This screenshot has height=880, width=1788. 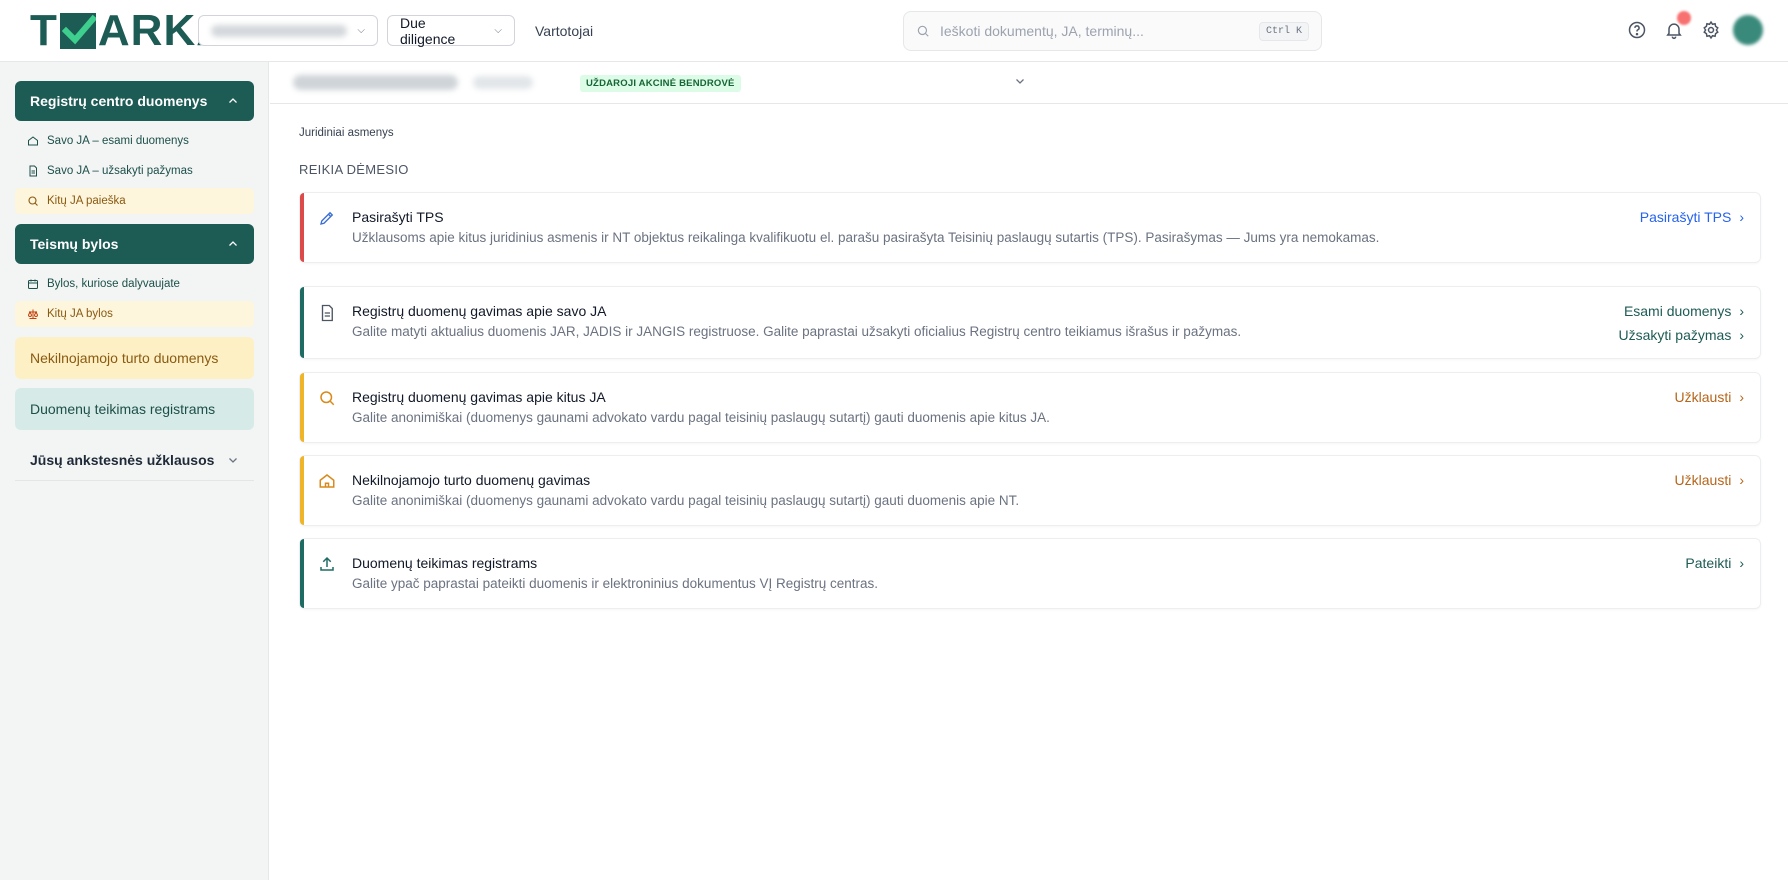 I want to click on sidebar-item-own-ja-ordered: Savo JA – užsakyti pažymas, so click(x=134, y=171).